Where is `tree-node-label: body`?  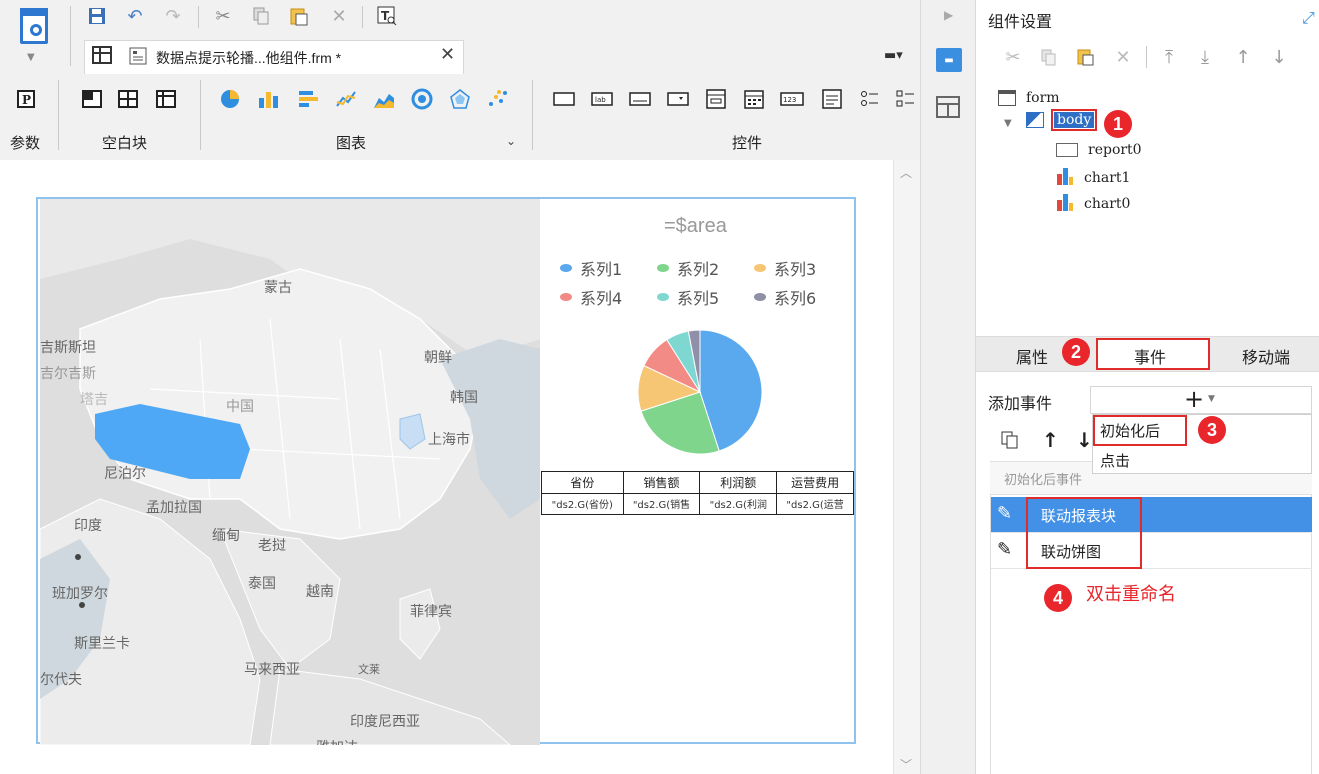 tree-node-label: body is located at coordinates (1074, 120).